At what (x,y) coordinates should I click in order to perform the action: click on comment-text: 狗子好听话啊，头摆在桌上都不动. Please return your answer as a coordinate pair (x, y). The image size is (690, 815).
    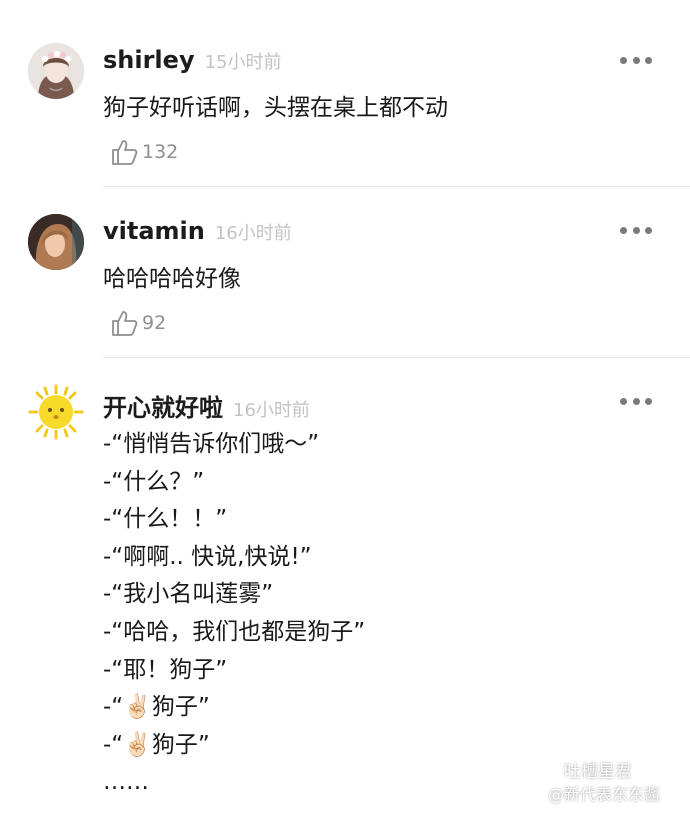
    Looking at the image, I should click on (275, 108).